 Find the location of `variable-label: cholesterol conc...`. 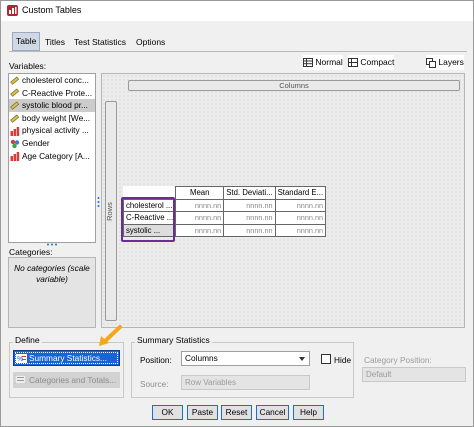

variable-label: cholesterol conc... is located at coordinates (55, 80).